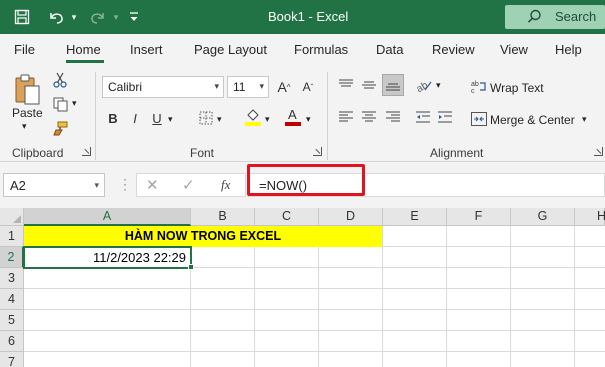  Describe the element at coordinates (576, 16) in the screenshot. I see `search-label: Search` at that location.